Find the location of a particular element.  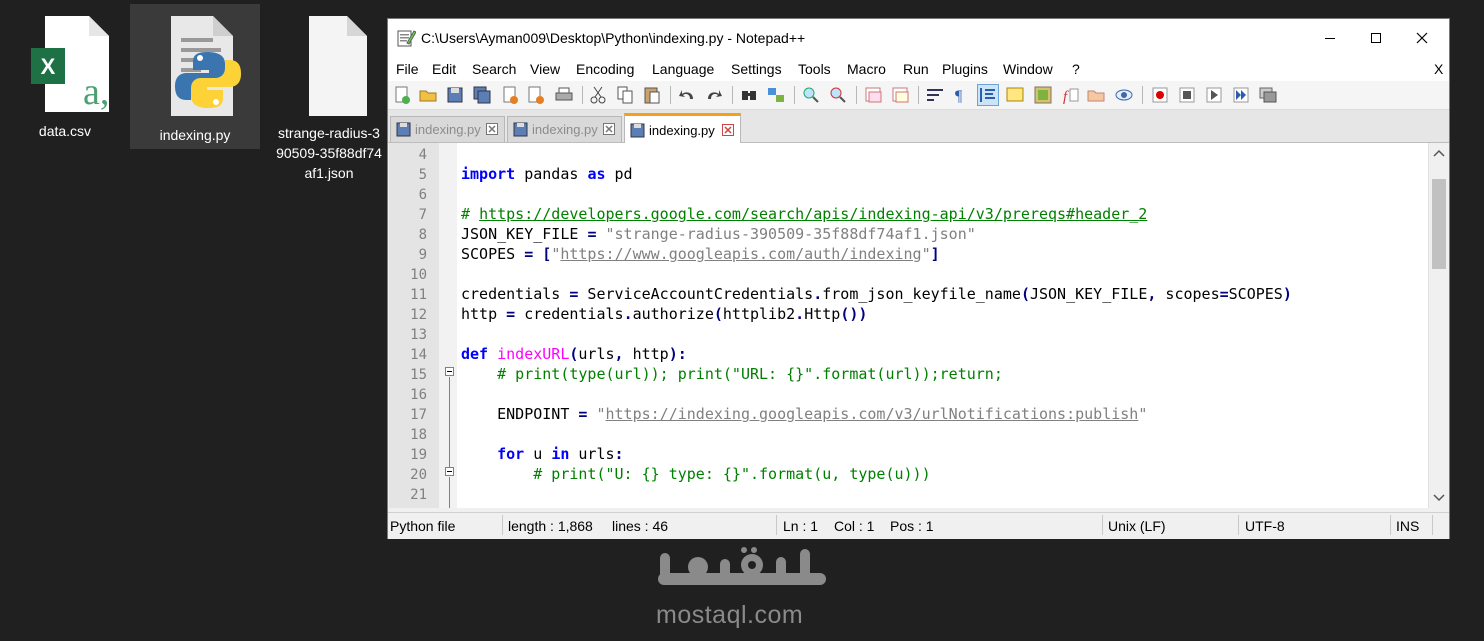

menu-encoding: Encoding is located at coordinates (605, 69).